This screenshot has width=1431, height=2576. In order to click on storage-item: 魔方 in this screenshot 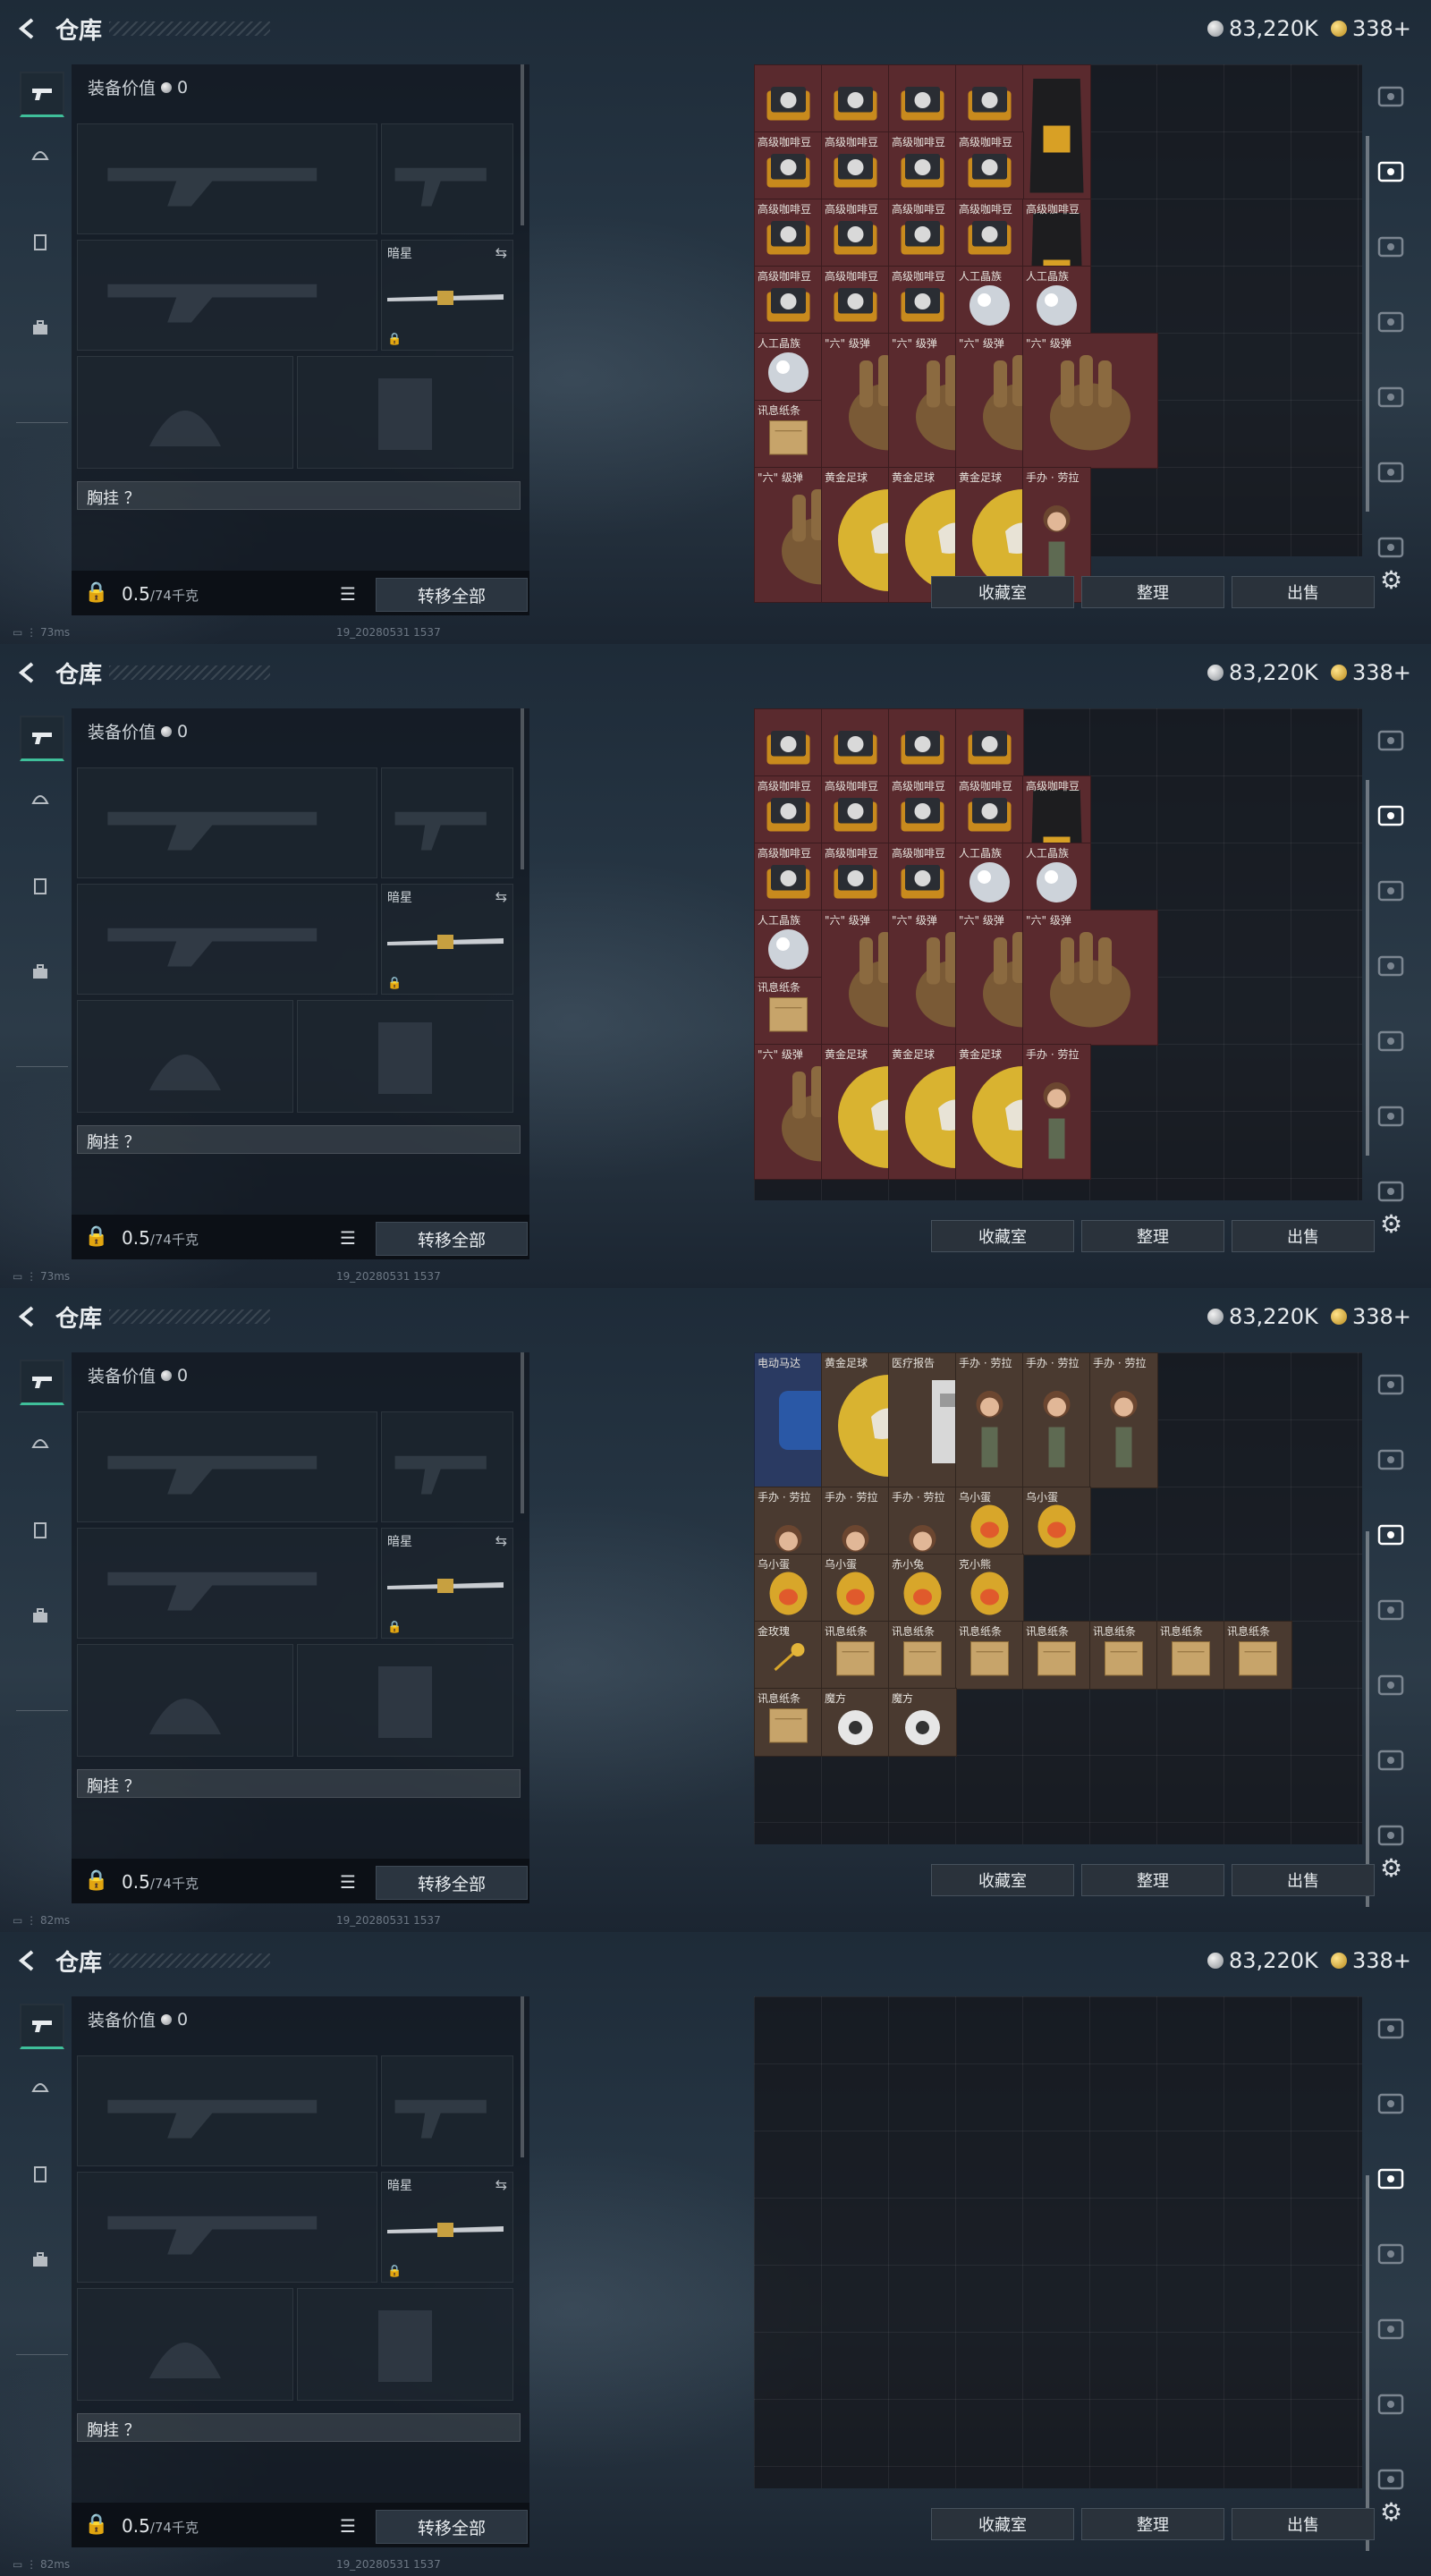, I will do `click(856, 1722)`.